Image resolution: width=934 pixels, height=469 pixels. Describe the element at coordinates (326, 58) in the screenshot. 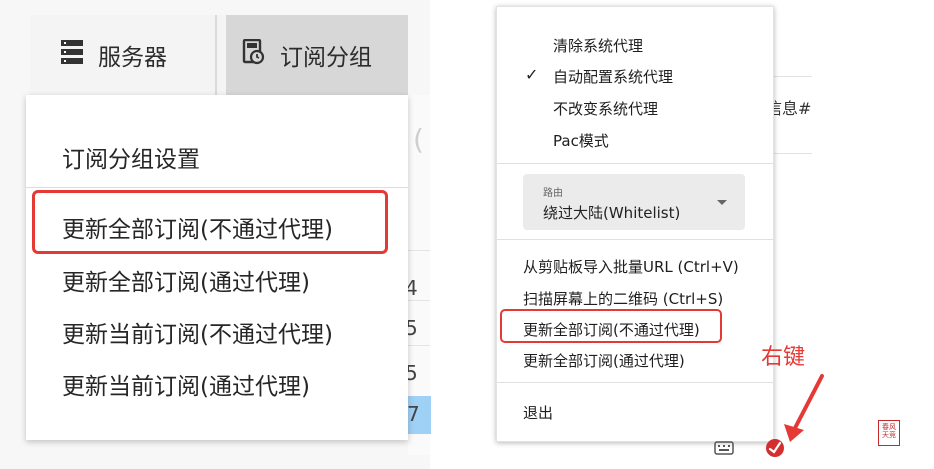

I see `subscription-group-label: 订阅分组` at that location.